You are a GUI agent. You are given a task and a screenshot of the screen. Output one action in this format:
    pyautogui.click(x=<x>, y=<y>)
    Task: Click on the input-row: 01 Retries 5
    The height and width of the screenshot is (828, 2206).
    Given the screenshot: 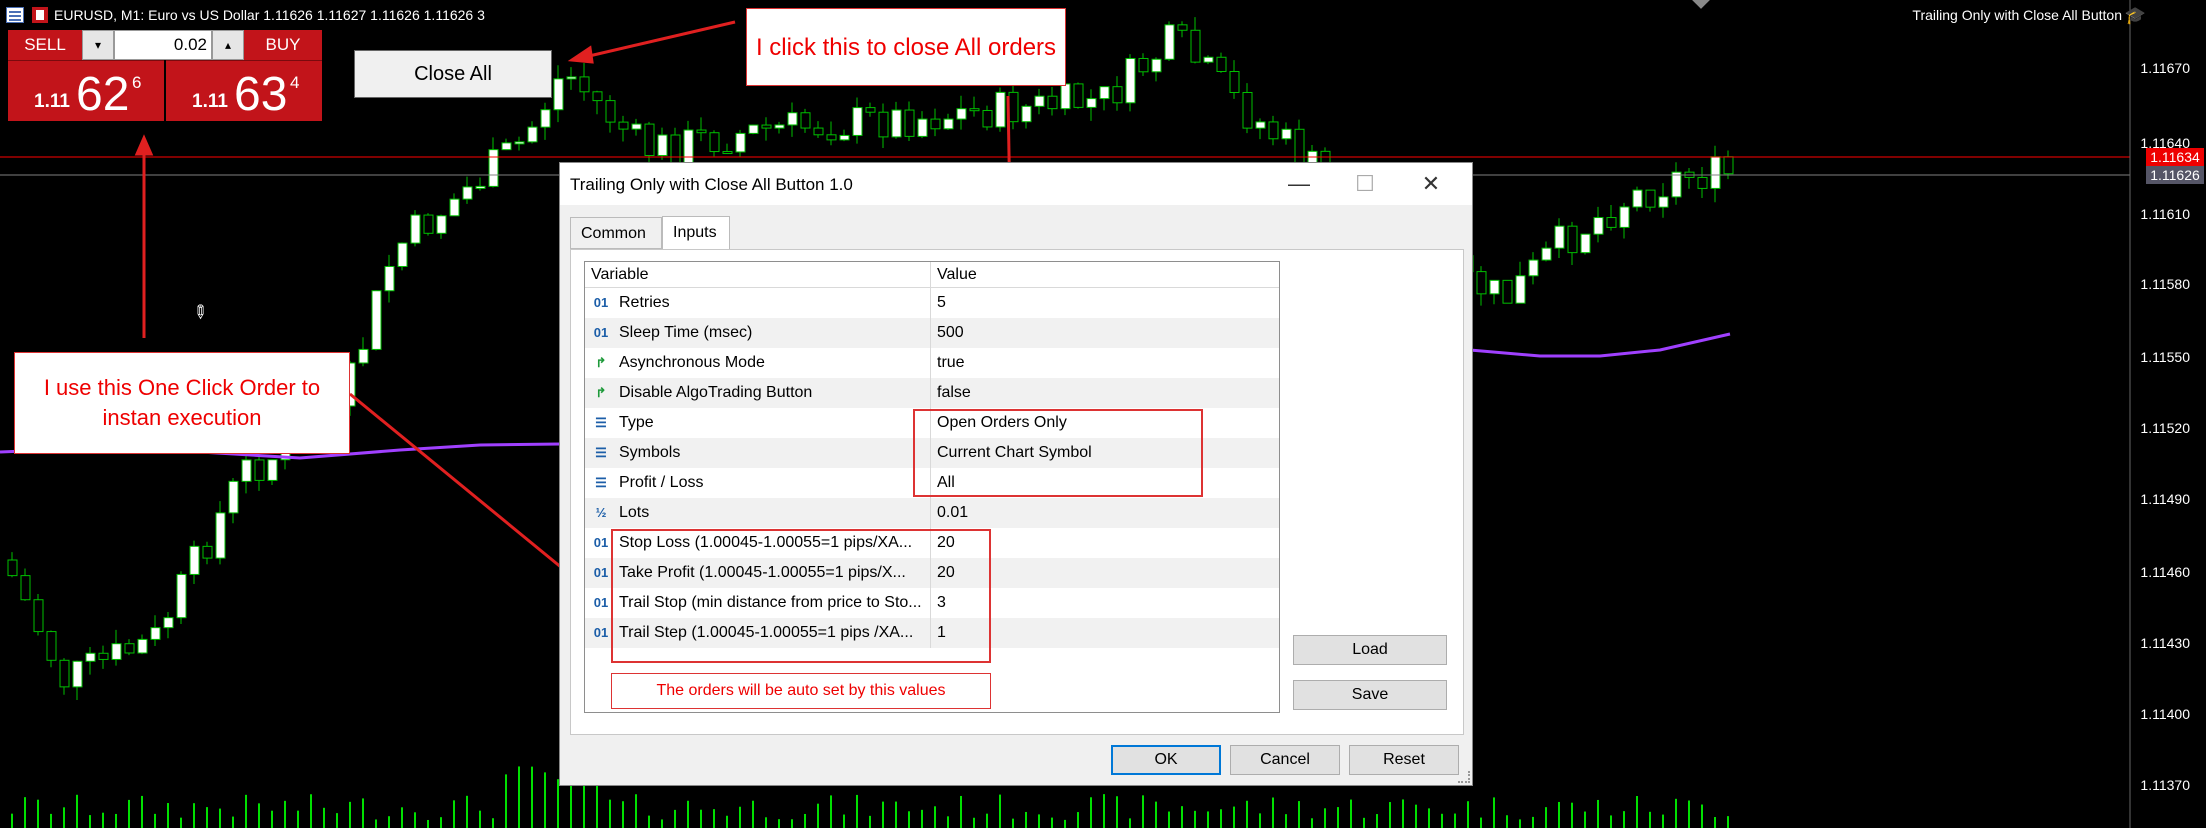 What is the action you would take?
    pyautogui.click(x=932, y=303)
    